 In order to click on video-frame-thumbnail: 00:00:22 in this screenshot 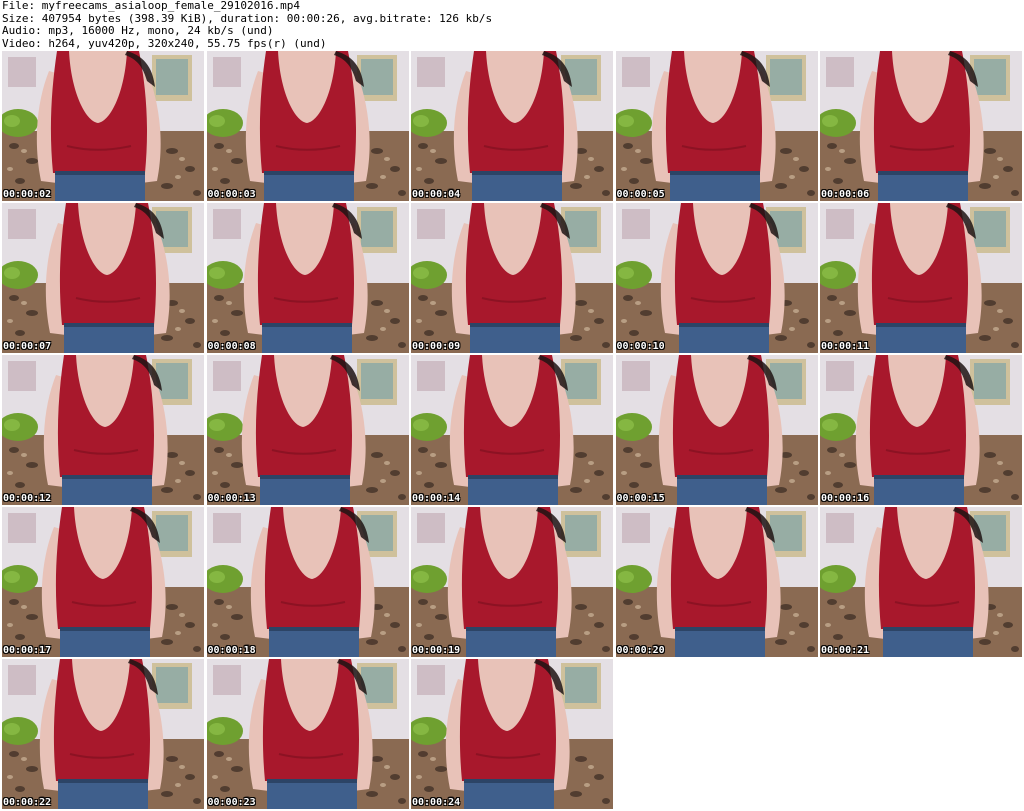, I will do `click(103, 734)`.